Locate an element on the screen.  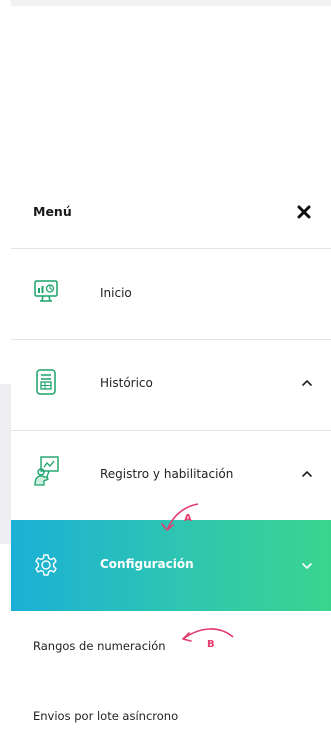
presenter-board-icon is located at coordinates (46, 471).